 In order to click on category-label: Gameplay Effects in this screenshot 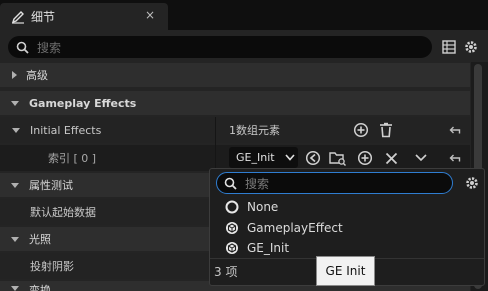, I will do `click(83, 103)`.